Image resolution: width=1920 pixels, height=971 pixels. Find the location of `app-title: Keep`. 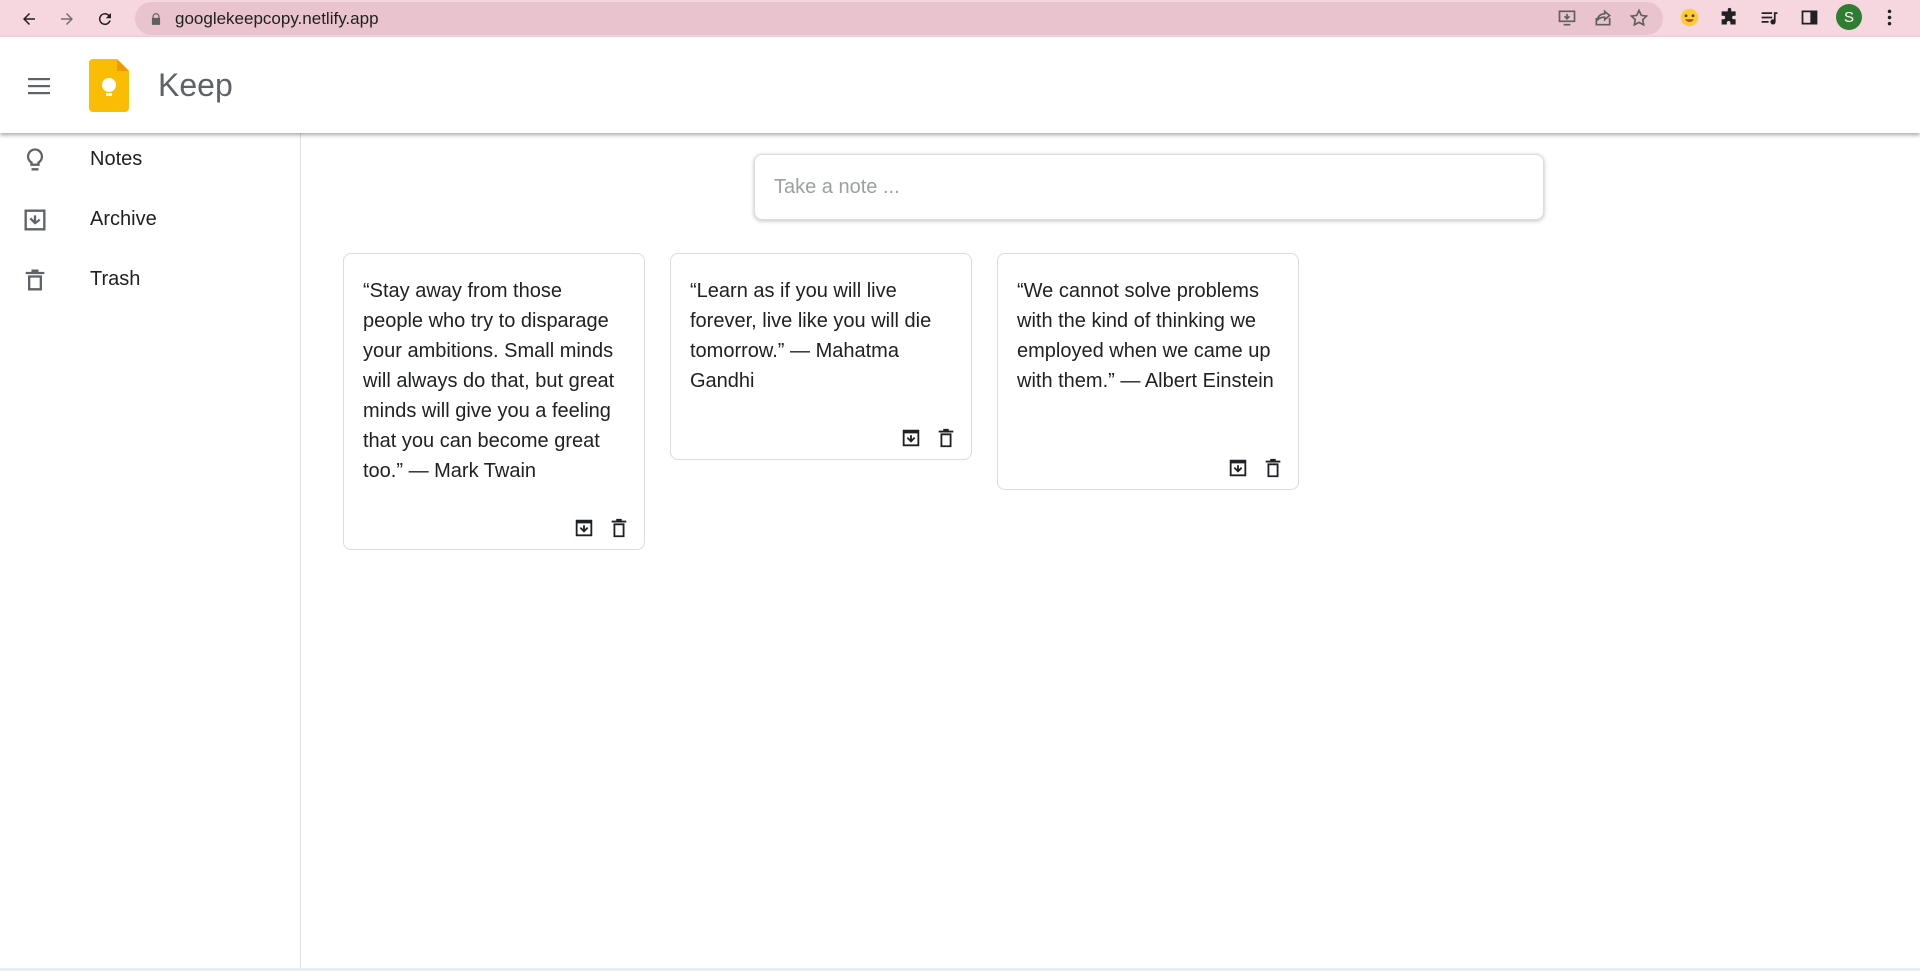

app-title: Keep is located at coordinates (195, 85).